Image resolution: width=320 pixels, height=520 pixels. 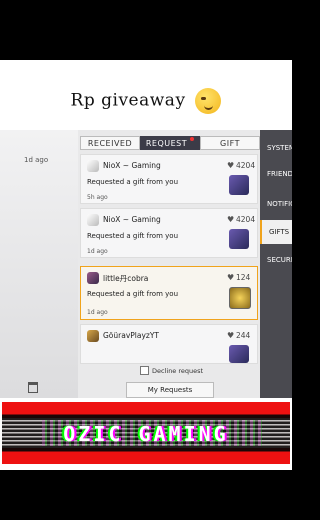 I want to click on request-time: 5h ago, so click(x=97, y=197).